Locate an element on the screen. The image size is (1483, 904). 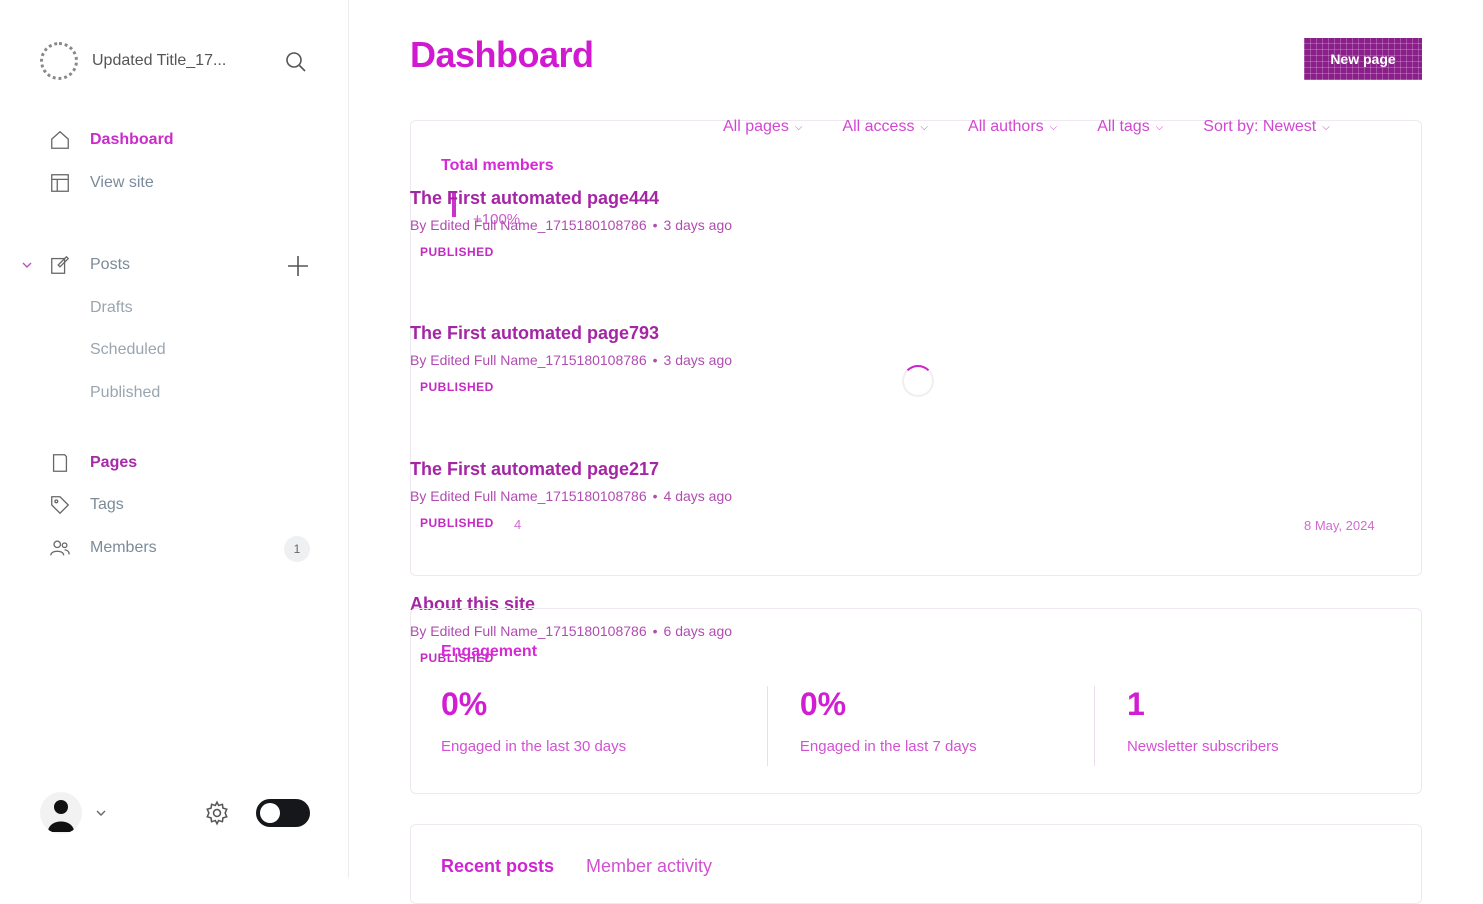
stat-label: Engaged in the last 30 days is located at coordinates (534, 746).